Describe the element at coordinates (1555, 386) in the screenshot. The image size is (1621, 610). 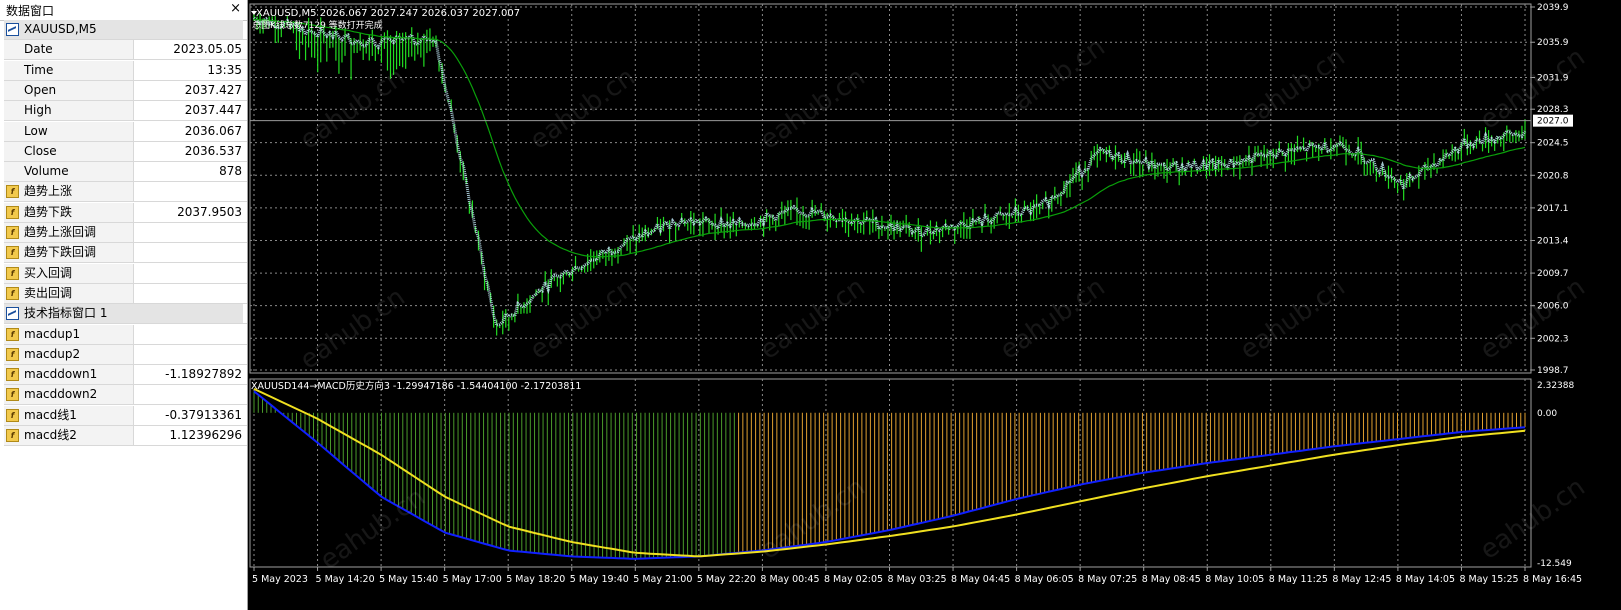
I see `subwindow-axis-label: 2.32388` at that location.